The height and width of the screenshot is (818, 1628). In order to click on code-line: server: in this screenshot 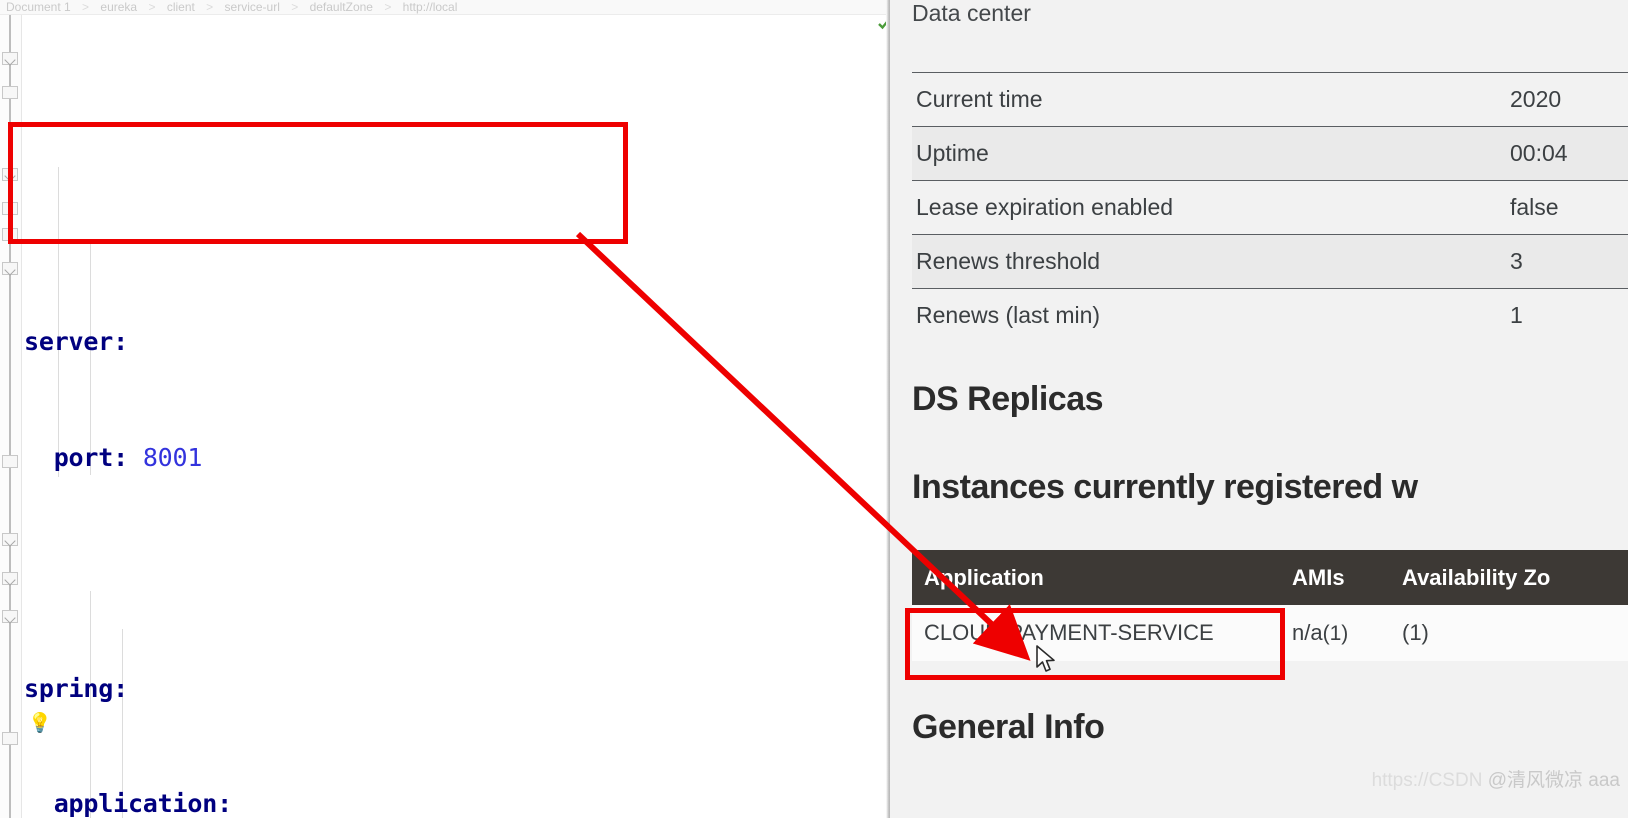, I will do `click(454, 342)`.